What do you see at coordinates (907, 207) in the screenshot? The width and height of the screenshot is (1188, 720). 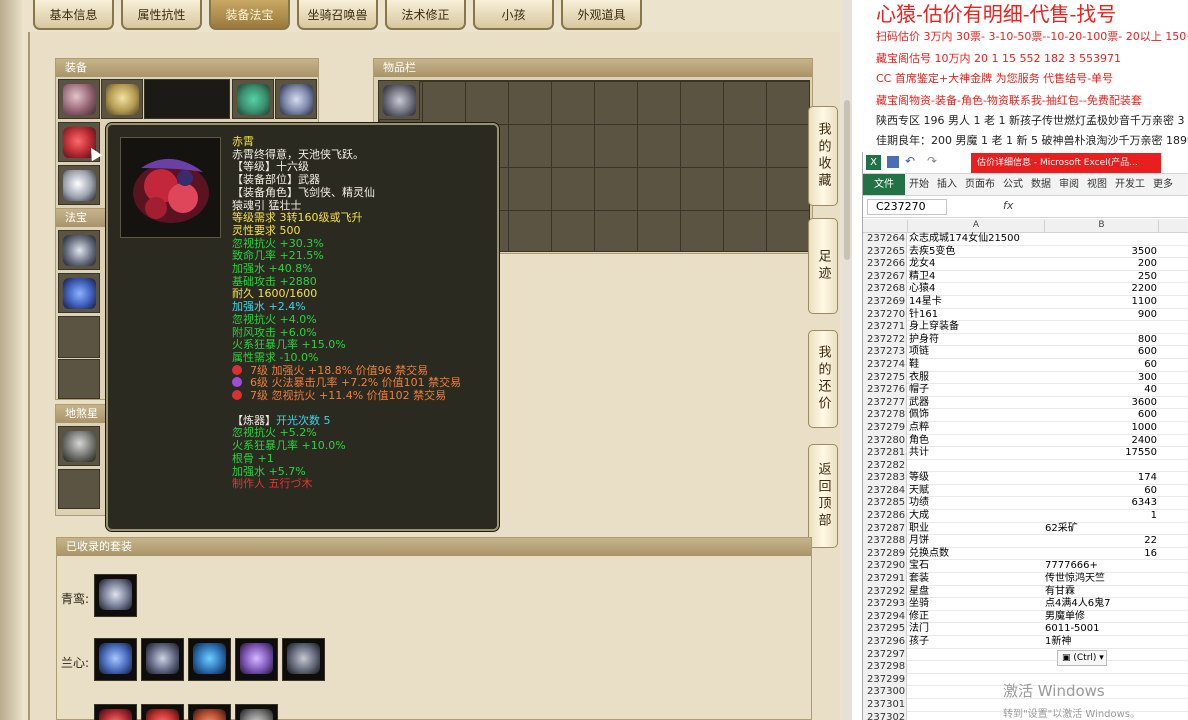 I see `name-box: C237270` at bounding box center [907, 207].